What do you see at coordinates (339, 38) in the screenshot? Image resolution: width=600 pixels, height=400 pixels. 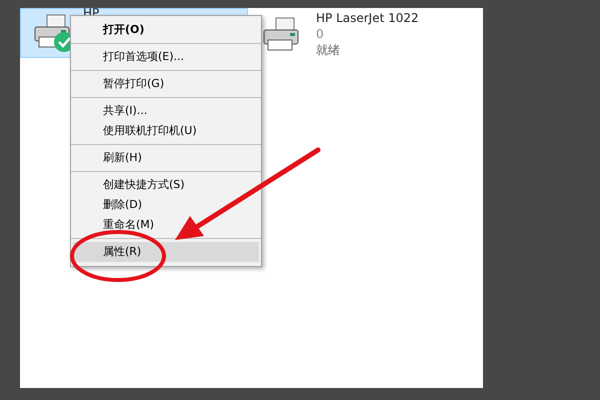 I see `printer-tile: HP LaserJet 1022 0 就绪` at bounding box center [339, 38].